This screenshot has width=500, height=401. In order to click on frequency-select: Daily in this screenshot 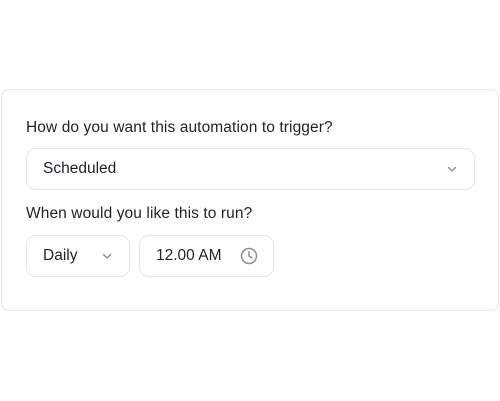, I will do `click(78, 256)`.